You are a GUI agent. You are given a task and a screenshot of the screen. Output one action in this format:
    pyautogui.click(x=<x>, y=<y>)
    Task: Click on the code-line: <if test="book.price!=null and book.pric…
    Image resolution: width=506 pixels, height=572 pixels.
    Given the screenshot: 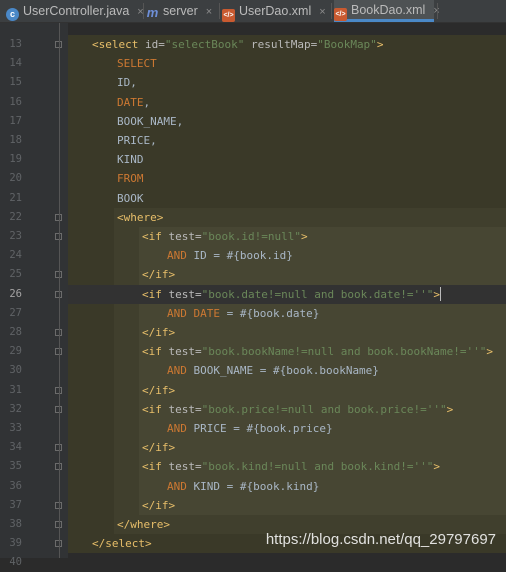 What is the action you would take?
    pyautogui.click(x=297, y=409)
    